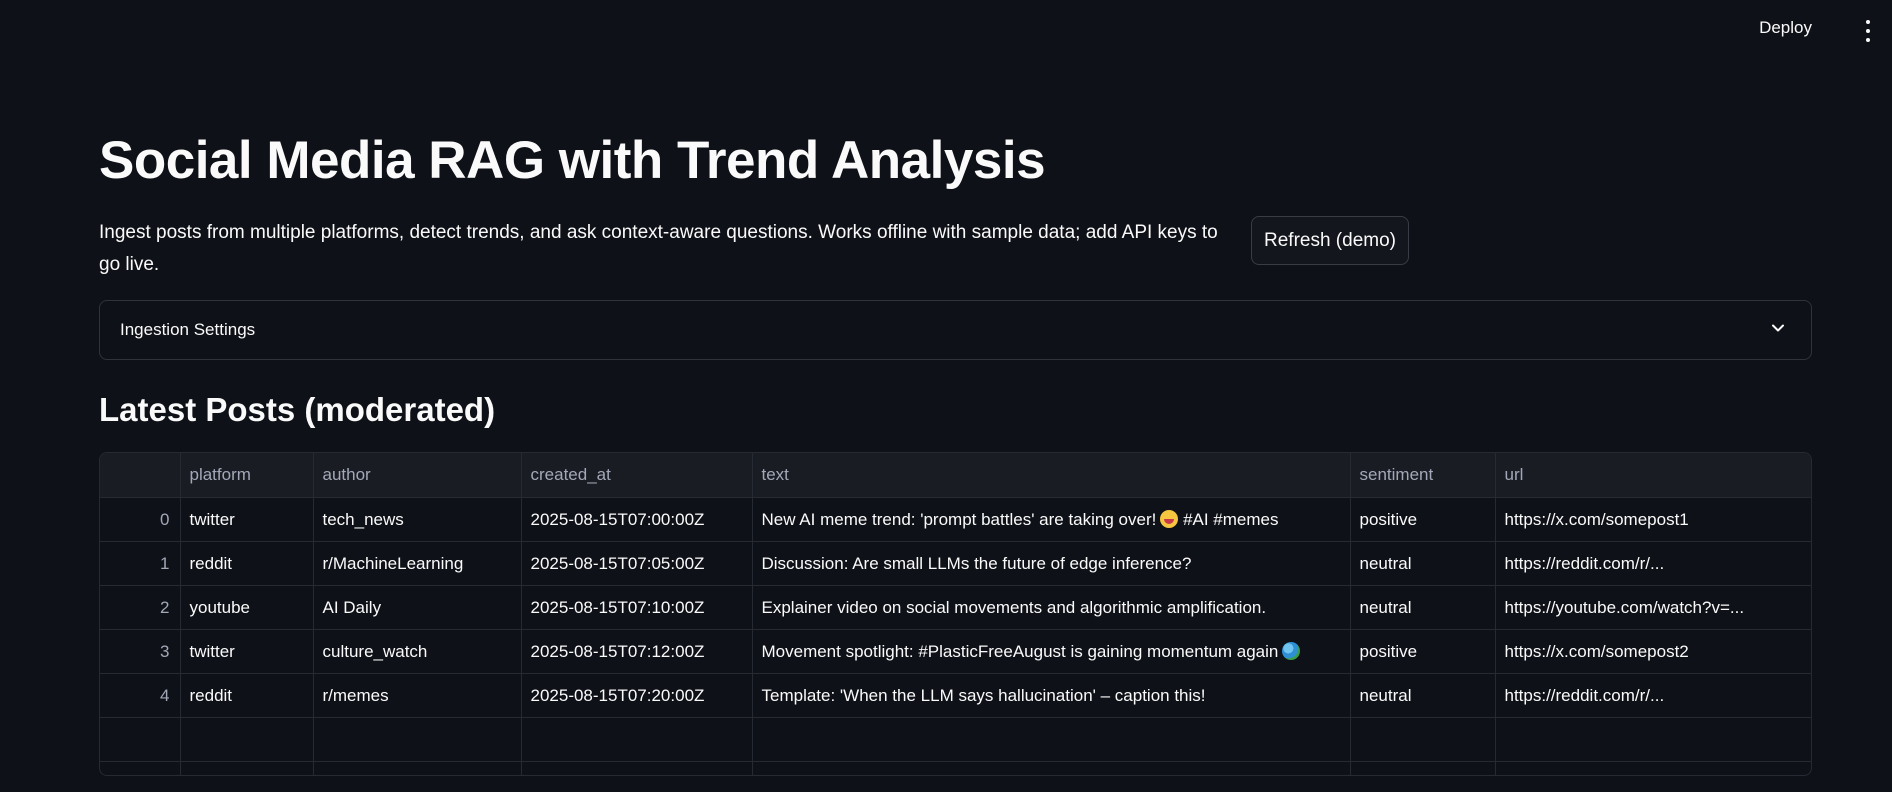  Describe the element at coordinates (1051, 475) in the screenshot. I see `column-header-text: text` at that location.